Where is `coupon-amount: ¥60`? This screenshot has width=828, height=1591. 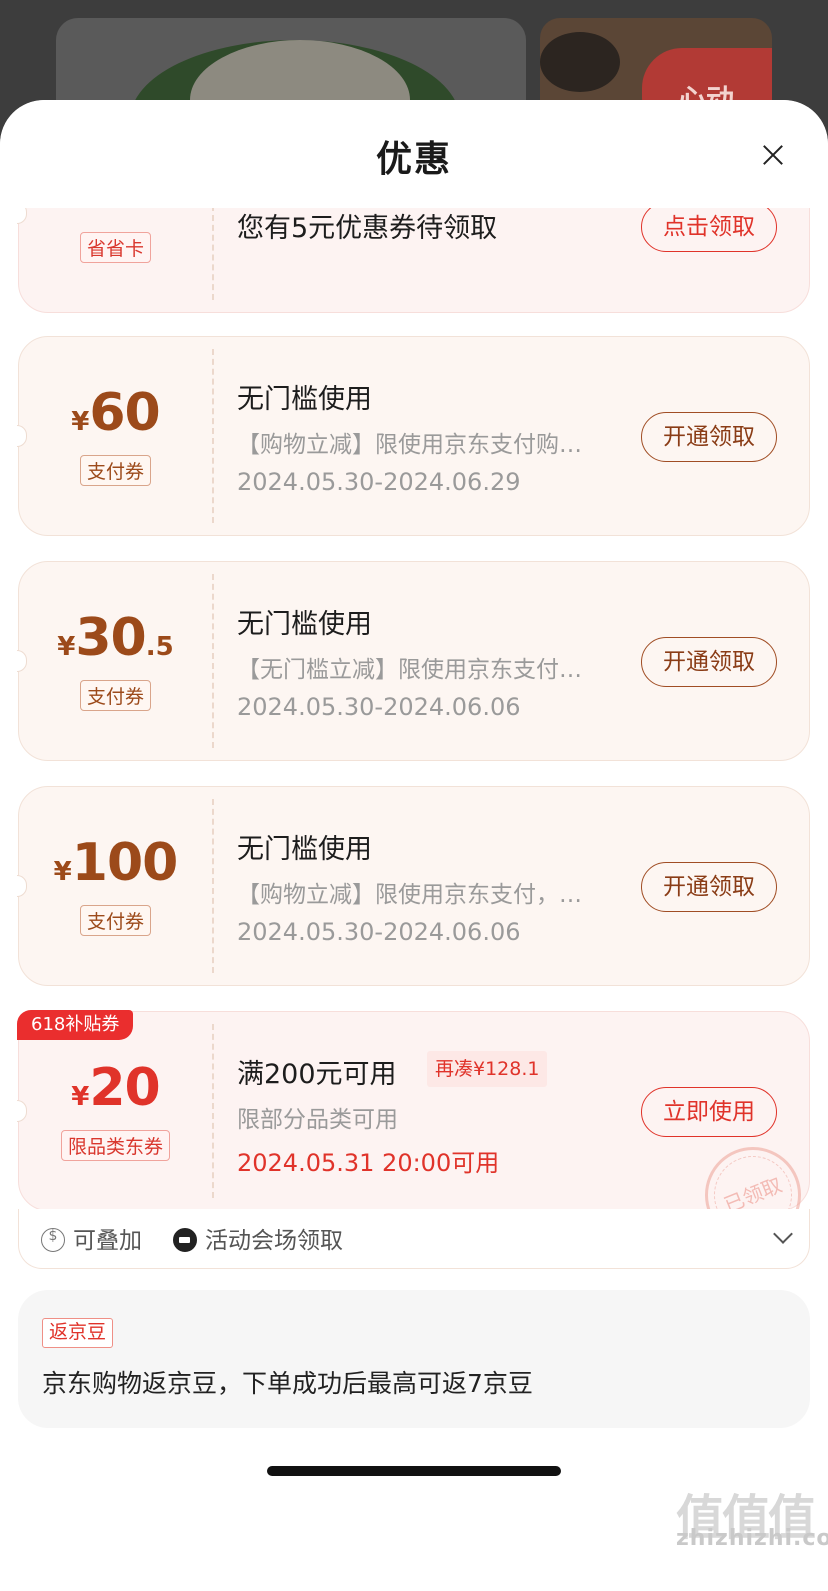 coupon-amount: ¥60 is located at coordinates (115, 413).